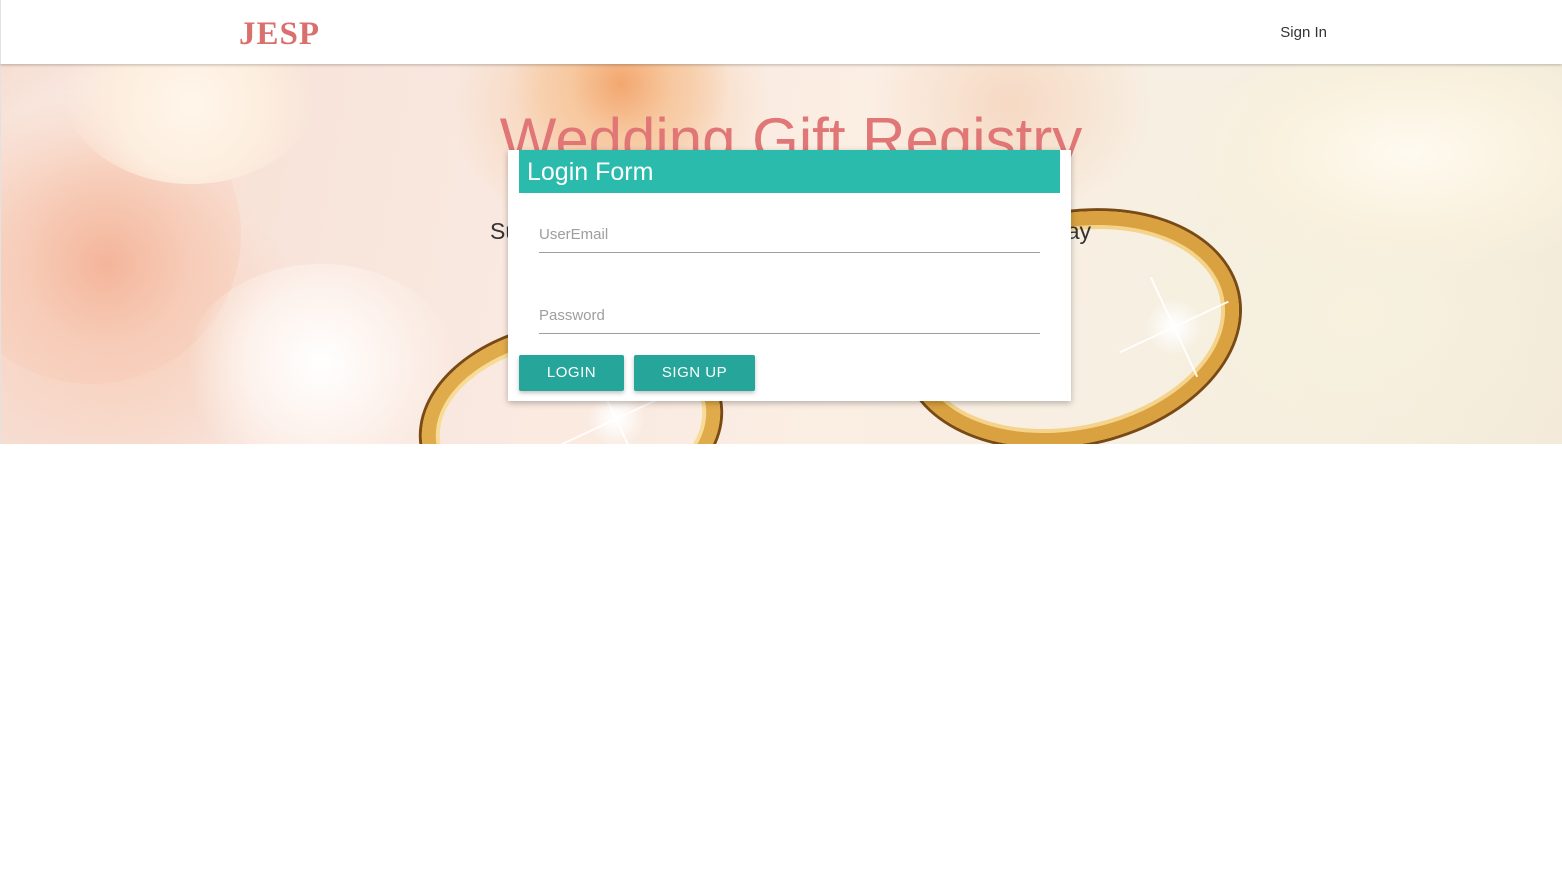 The image size is (1562, 874). I want to click on login-button: LOGIN, so click(571, 373).